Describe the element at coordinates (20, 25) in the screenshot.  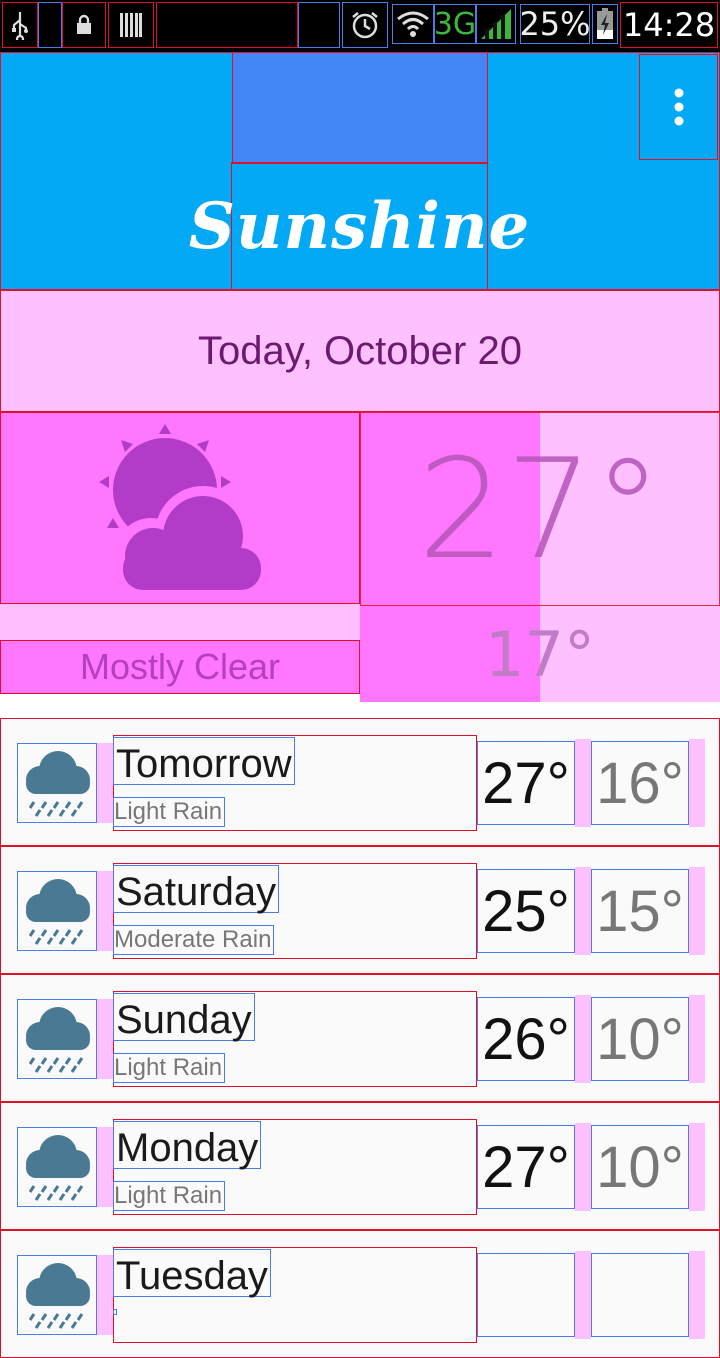
I see `usb-icon` at that location.